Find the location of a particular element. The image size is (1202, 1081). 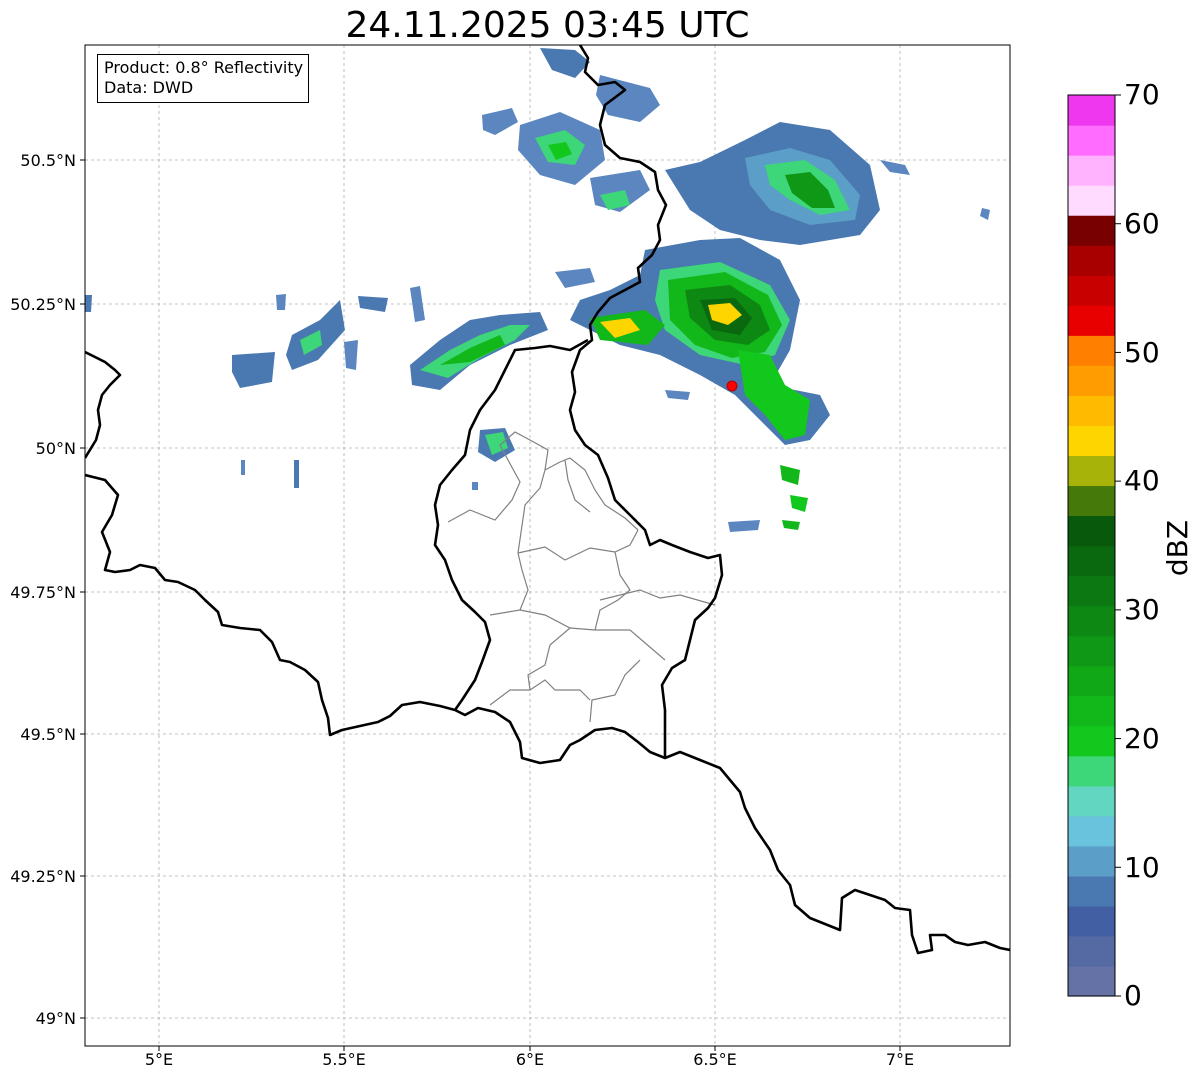

radar-site-marker is located at coordinates (732, 386).